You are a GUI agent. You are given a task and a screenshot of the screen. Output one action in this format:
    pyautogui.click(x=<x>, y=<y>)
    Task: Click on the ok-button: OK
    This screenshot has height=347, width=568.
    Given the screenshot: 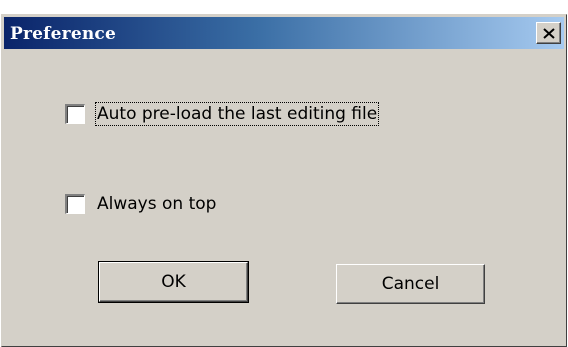 What is the action you would take?
    pyautogui.click(x=173, y=282)
    